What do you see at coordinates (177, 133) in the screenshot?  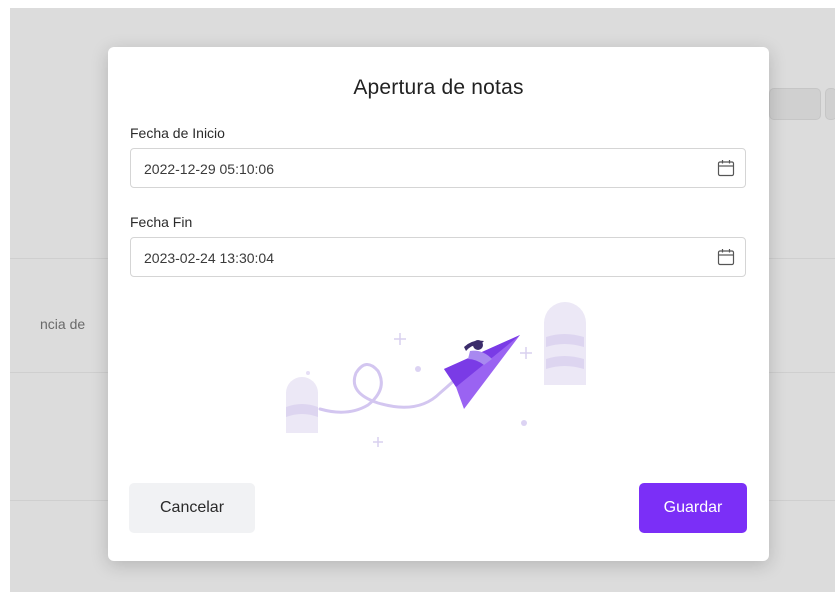 I see `start-date-label: Fecha de Inicio` at bounding box center [177, 133].